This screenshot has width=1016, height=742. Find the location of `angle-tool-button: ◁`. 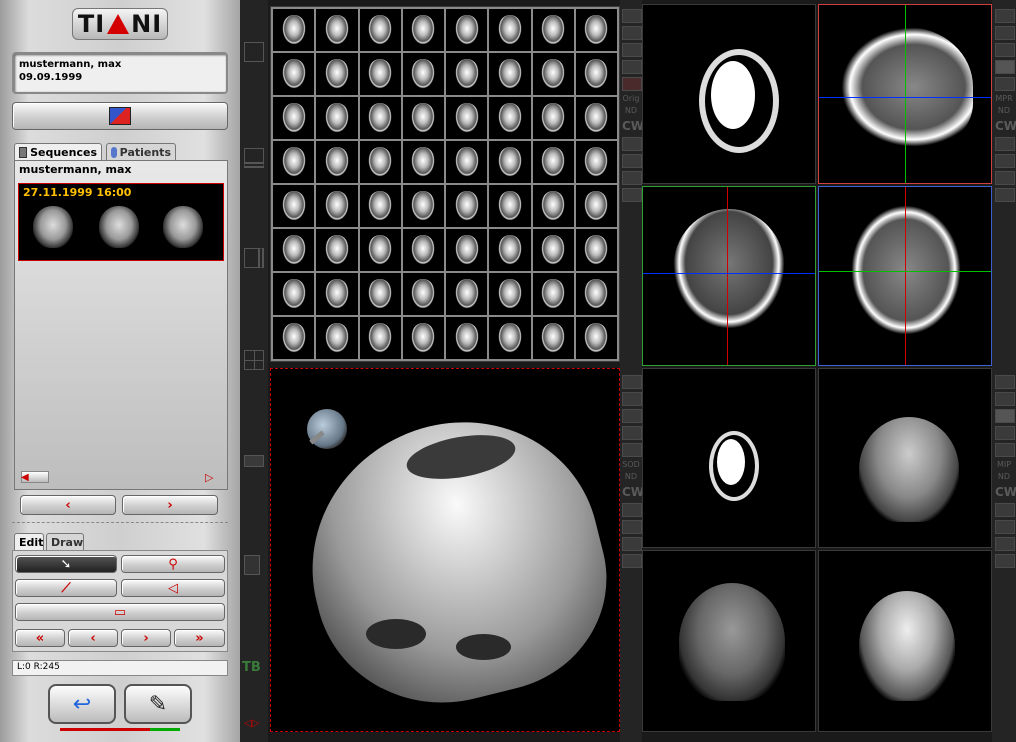

angle-tool-button: ◁ is located at coordinates (173, 588).